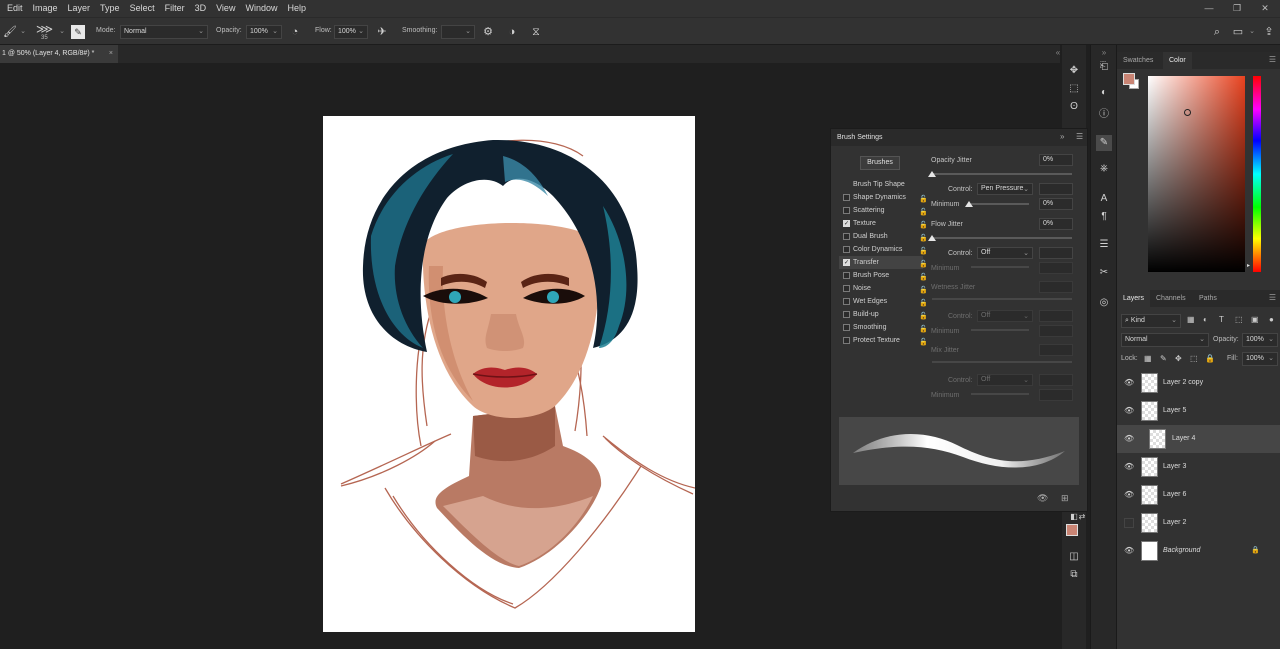 Image resolution: width=1280 pixels, height=649 pixels. Describe the element at coordinates (1198, 551) in the screenshot. I see `layer-row-background: 👁 Background 🔒` at that location.